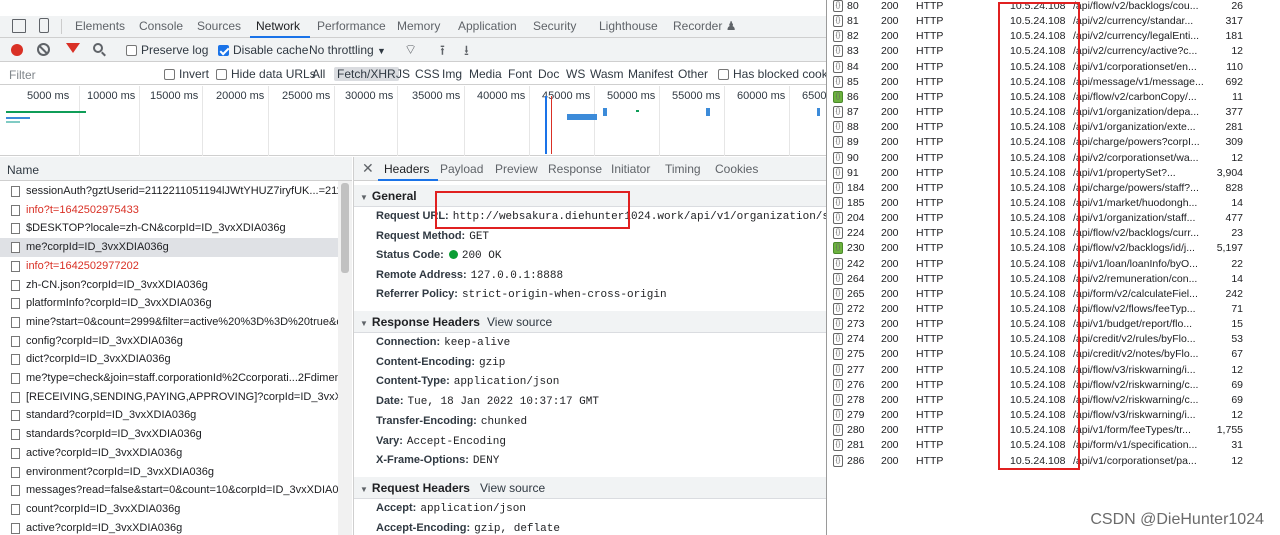 The height and width of the screenshot is (535, 1280). Describe the element at coordinates (169, 303) in the screenshot. I see `request-row: platformInfo?corpId=ID_3vxXDIA036g` at that location.